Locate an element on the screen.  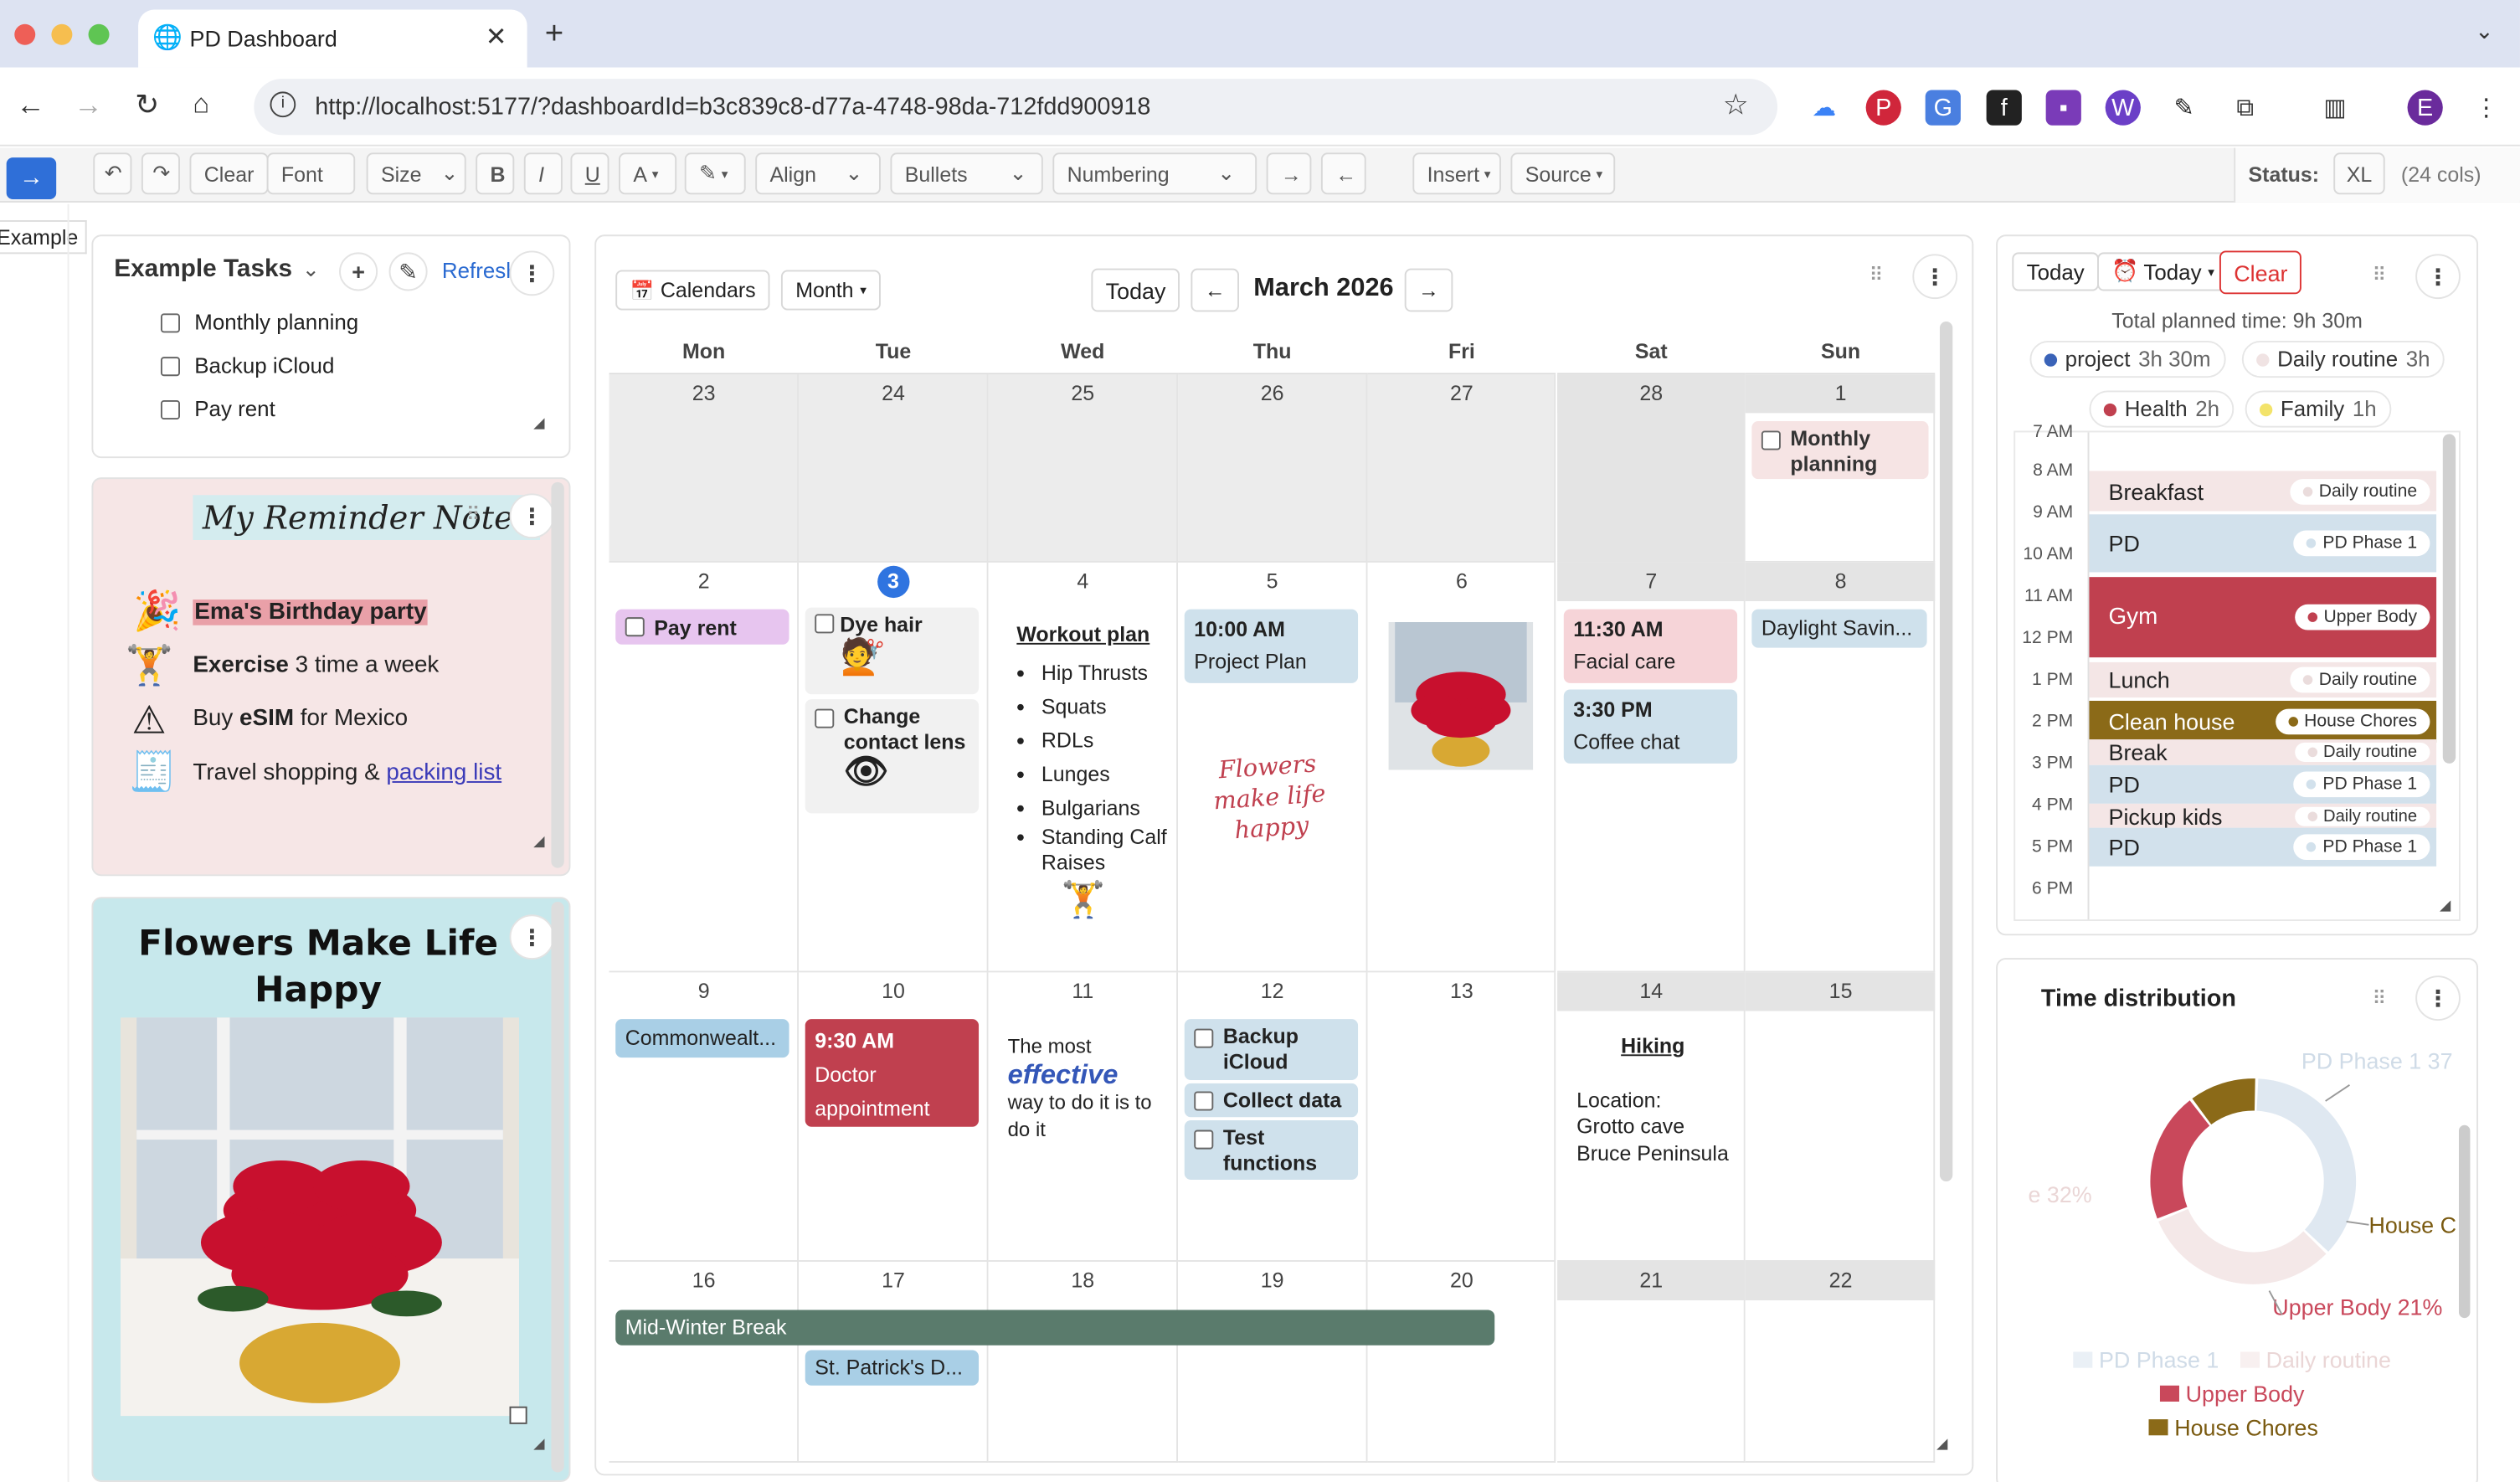
flowers-scrollbar is located at coordinates (557, 1187).